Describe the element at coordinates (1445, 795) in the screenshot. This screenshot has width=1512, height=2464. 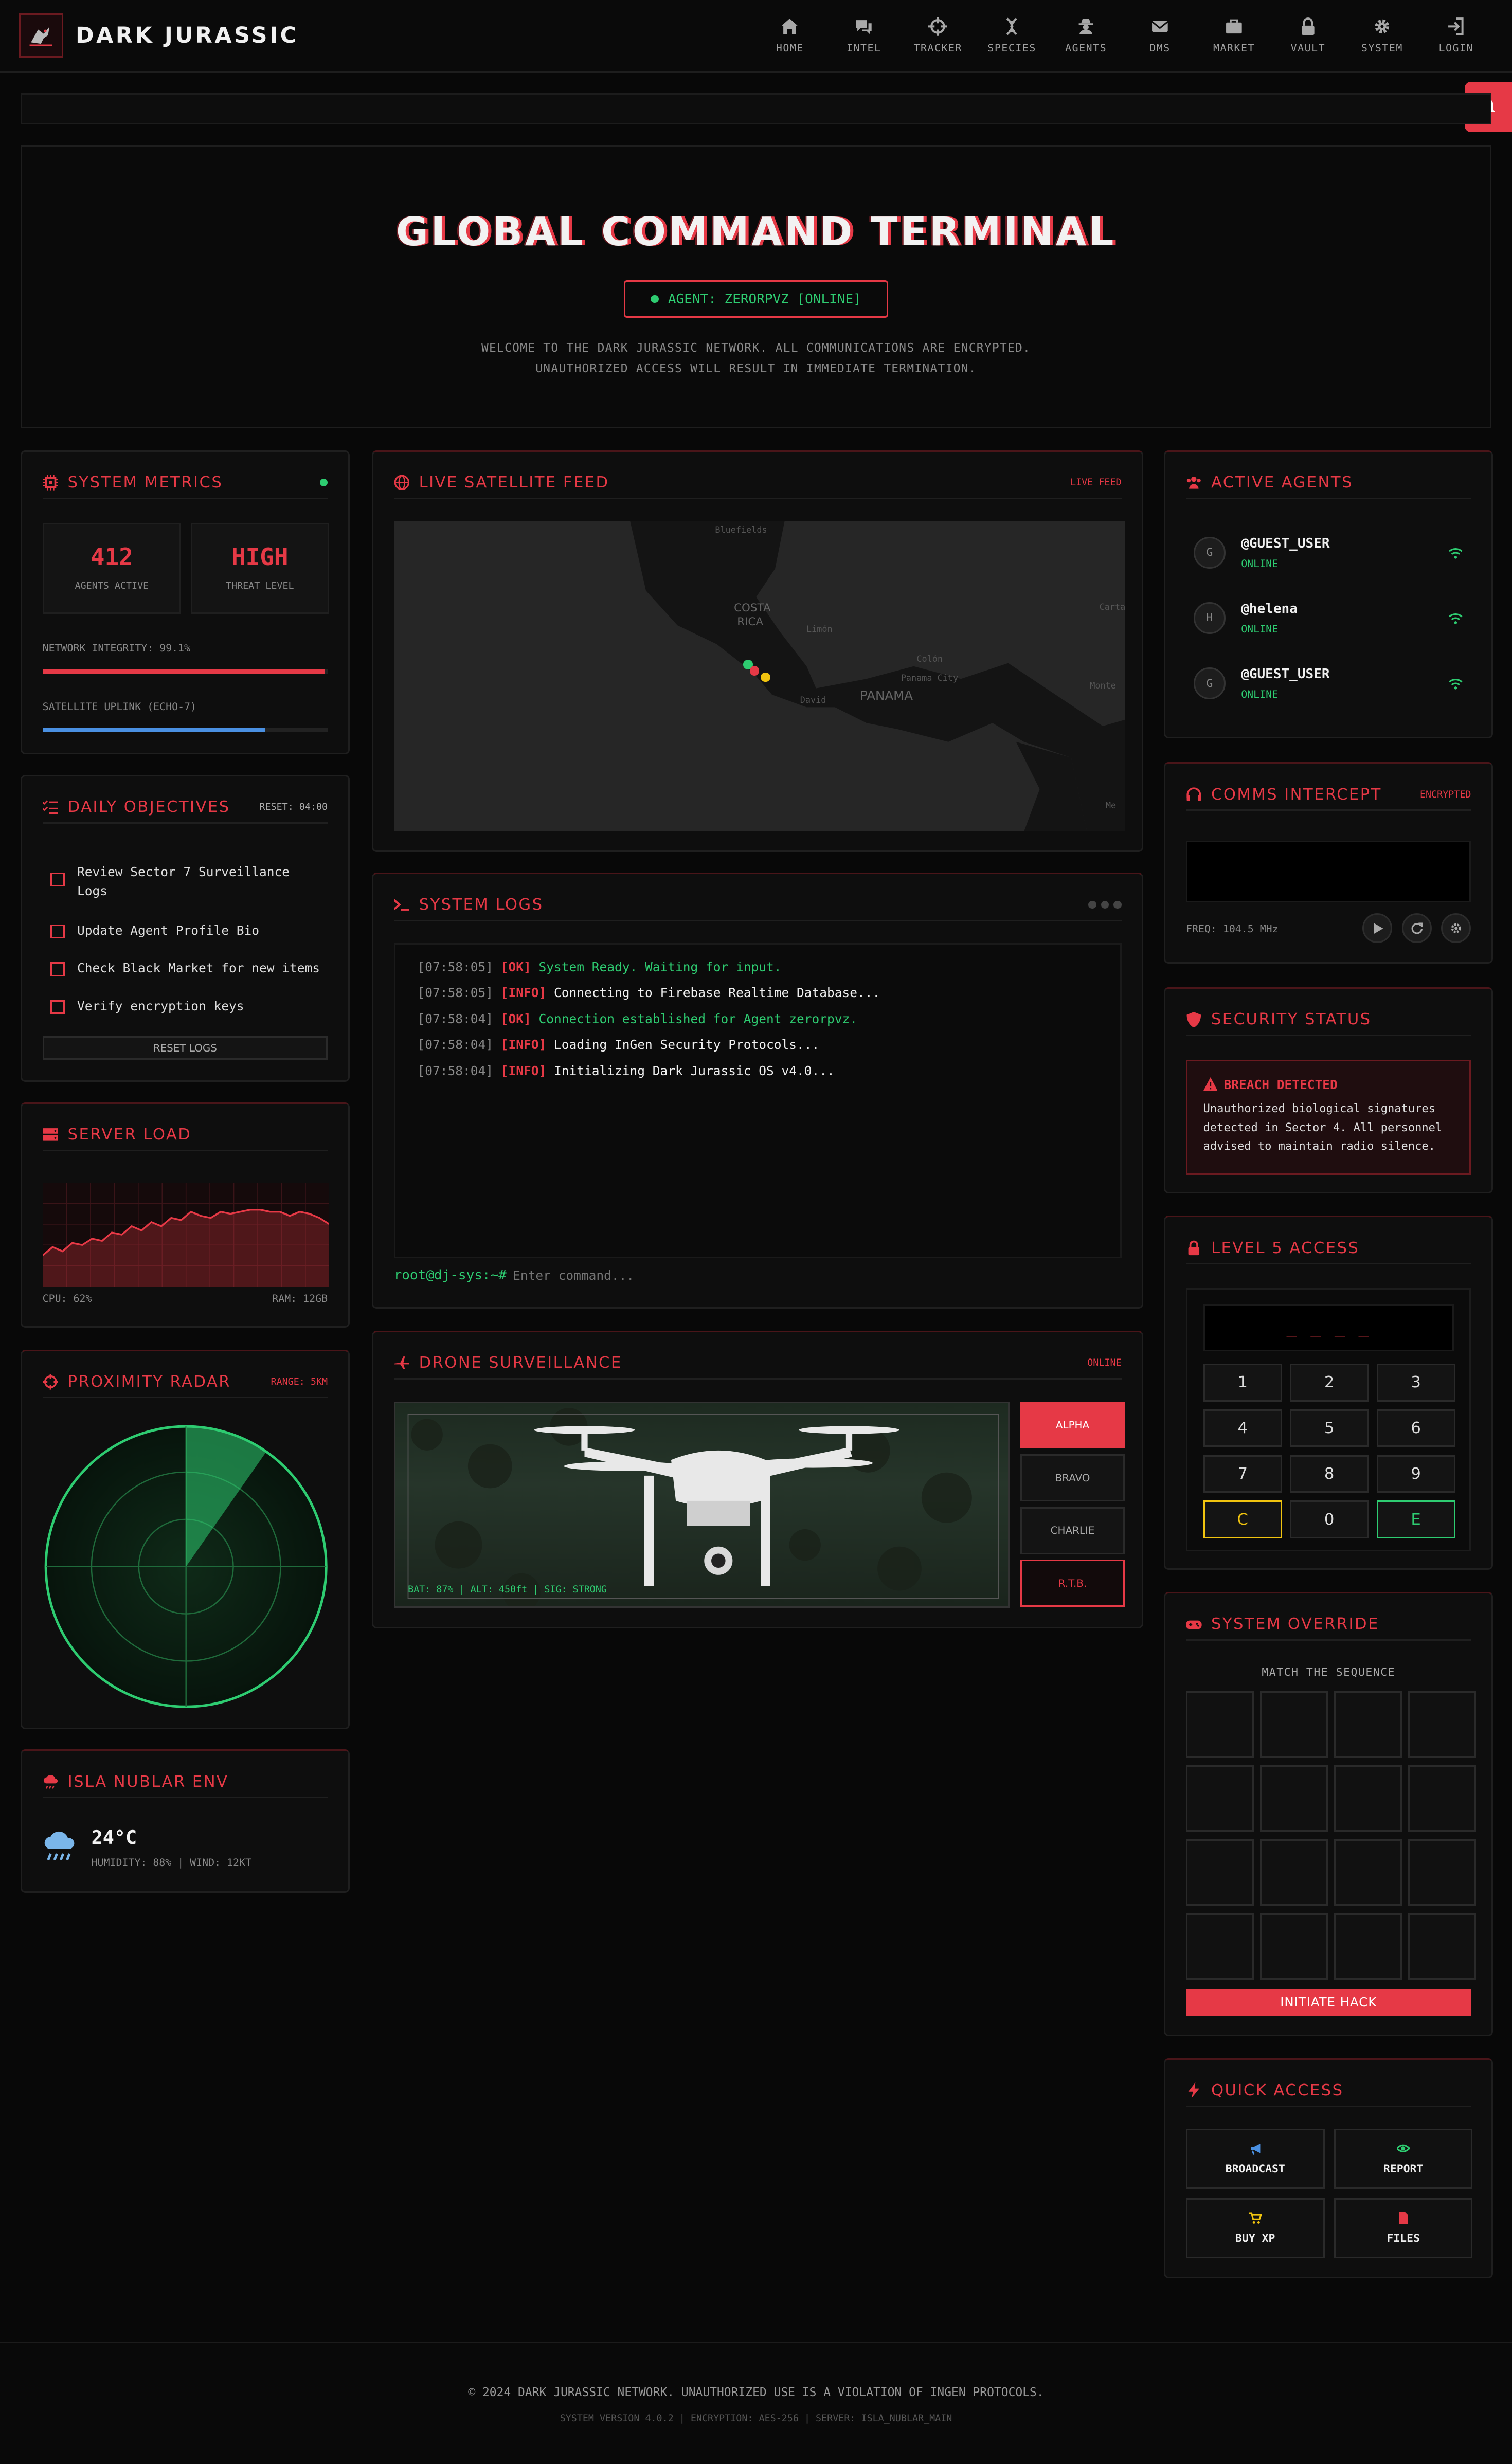
I see `encrypted-badge: ENCRYPTED` at that location.